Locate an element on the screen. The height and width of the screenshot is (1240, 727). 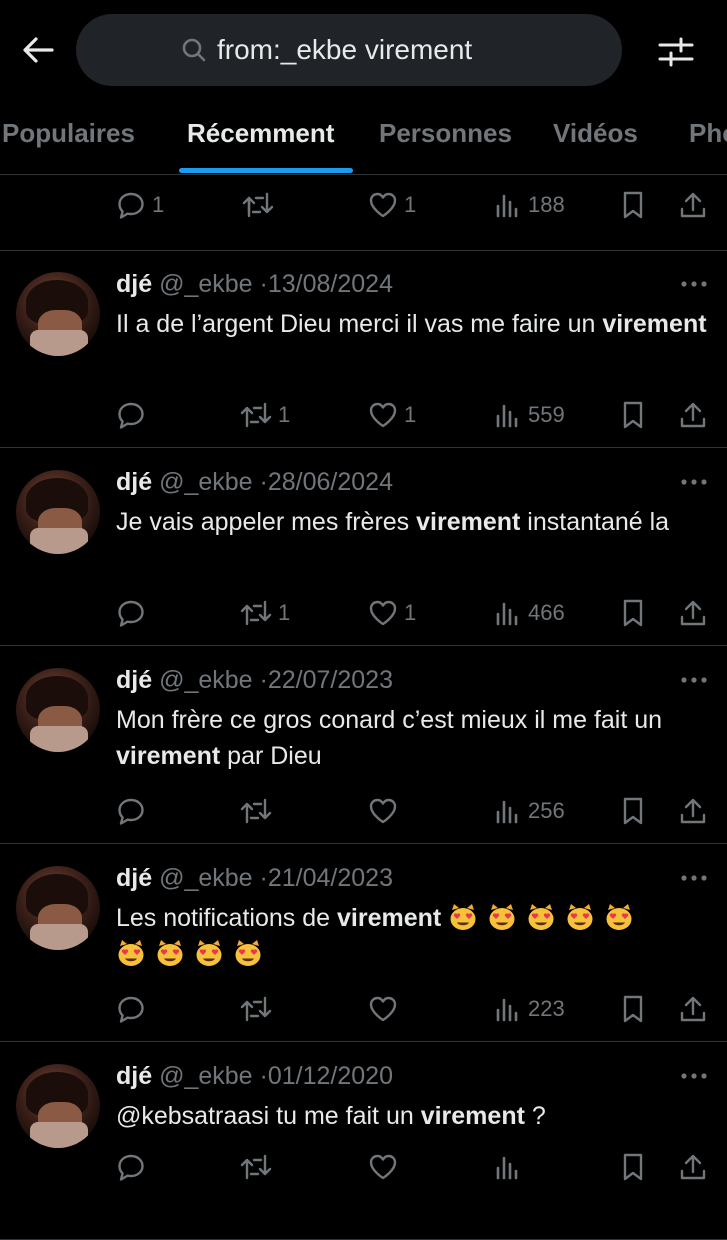
tweet-date: 22/07/2023 is located at coordinates (330, 680).